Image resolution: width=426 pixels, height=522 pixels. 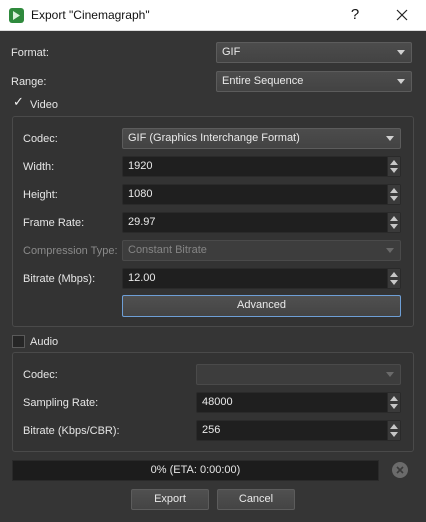 I want to click on height-stepper, so click(x=393, y=194).